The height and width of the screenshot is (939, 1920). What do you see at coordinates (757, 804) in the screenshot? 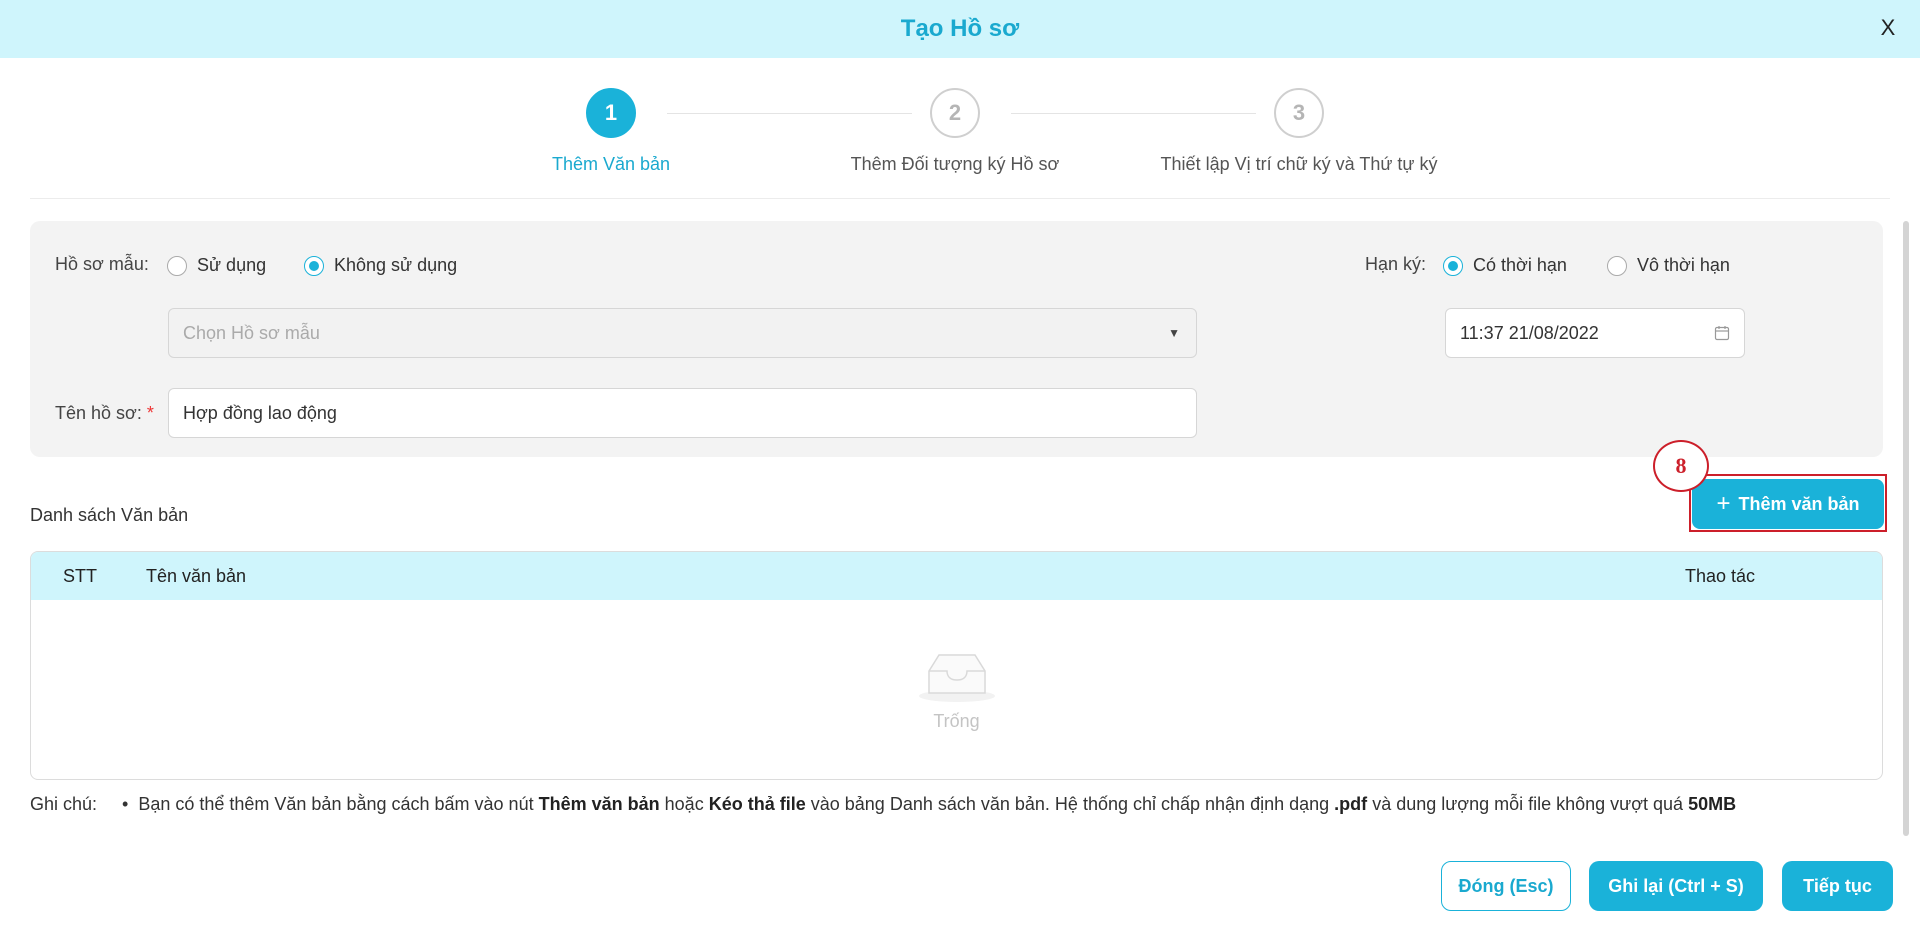
I see `note-text-bold: Kéo thả file` at bounding box center [757, 804].